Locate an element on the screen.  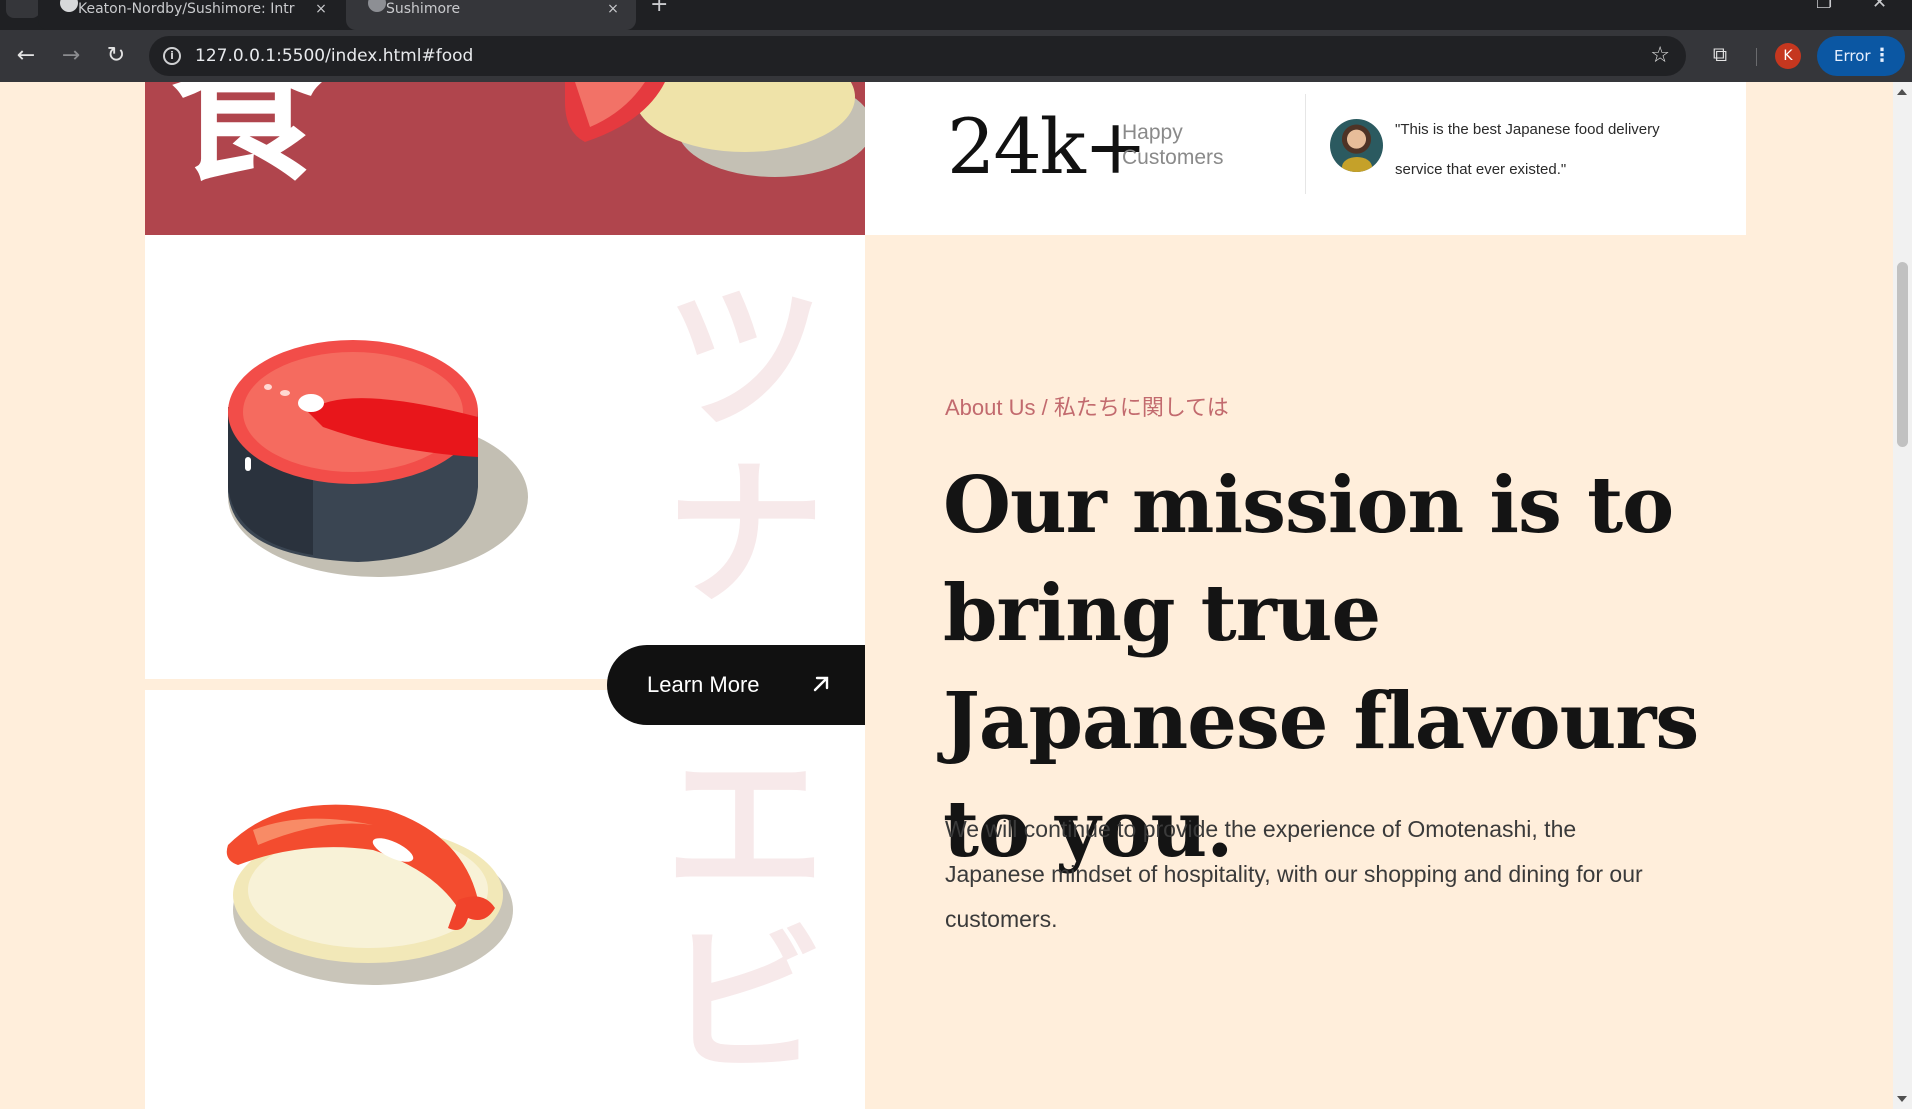
food-card-ebi: エビ is located at coordinates (505, 899).